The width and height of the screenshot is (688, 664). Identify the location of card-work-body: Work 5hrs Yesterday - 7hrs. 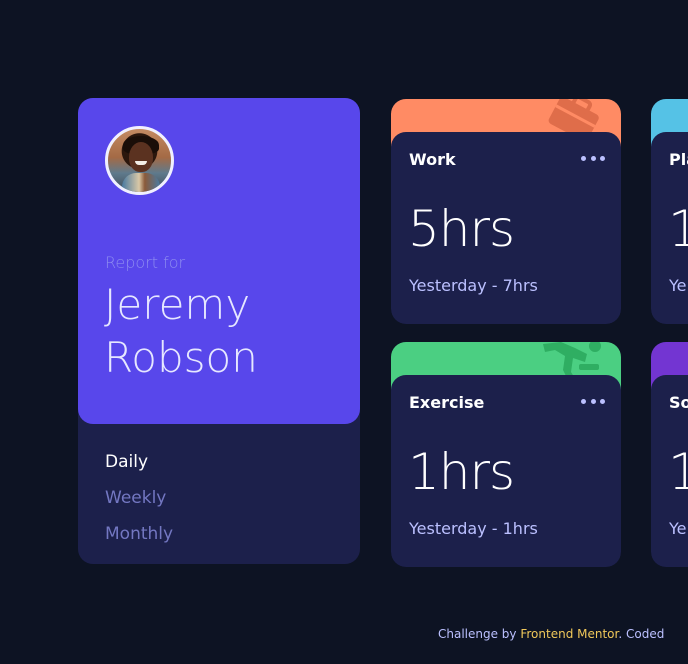
(506, 228).